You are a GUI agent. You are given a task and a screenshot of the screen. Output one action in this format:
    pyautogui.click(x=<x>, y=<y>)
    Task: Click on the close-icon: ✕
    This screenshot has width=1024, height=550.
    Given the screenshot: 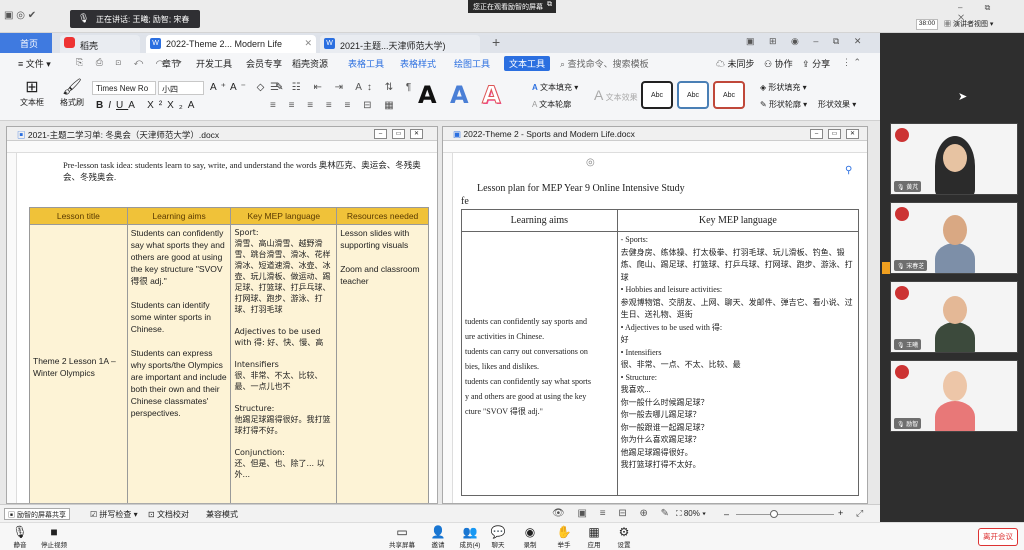 What is the action you would take?
    pyautogui.click(x=308, y=43)
    